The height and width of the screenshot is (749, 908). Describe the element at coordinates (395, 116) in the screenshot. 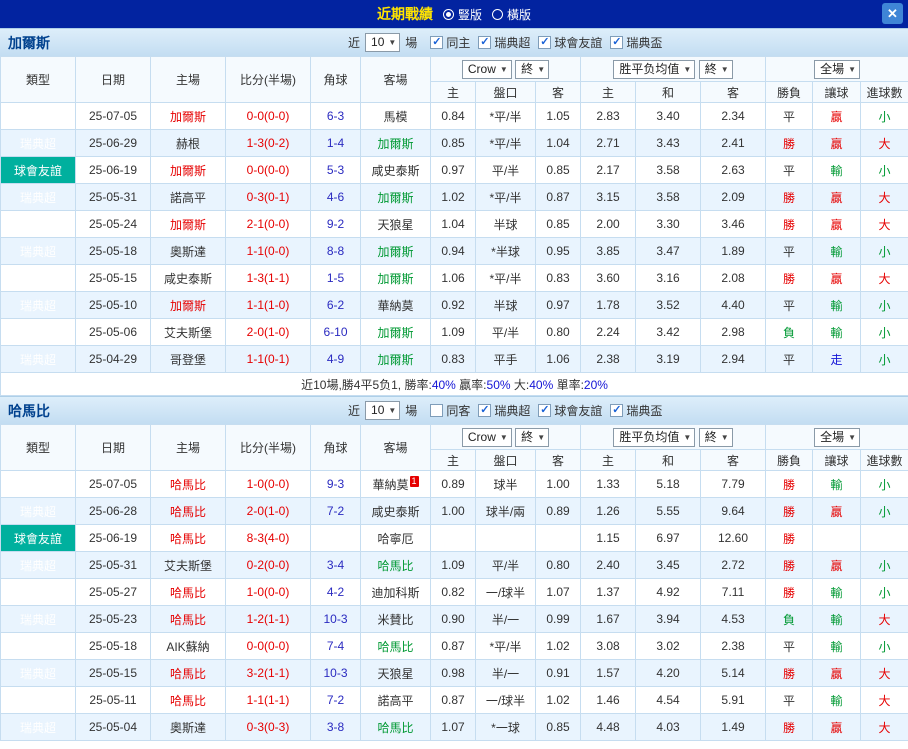

I see `away-team-cell: 馬模` at that location.